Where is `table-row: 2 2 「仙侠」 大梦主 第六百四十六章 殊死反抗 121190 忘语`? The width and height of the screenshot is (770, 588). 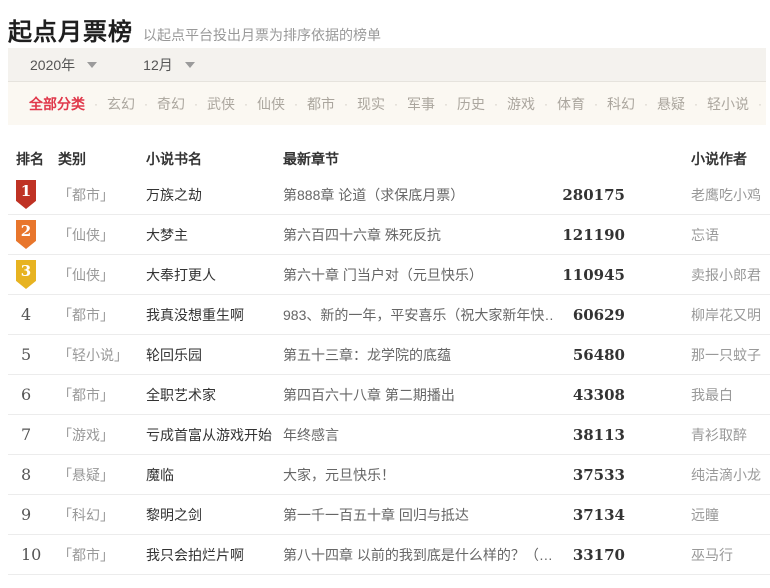
table-row: 2 2 「仙侠」 大梦主 第六百四十六章 殊死反抗 121190 忘语 is located at coordinates (389, 235).